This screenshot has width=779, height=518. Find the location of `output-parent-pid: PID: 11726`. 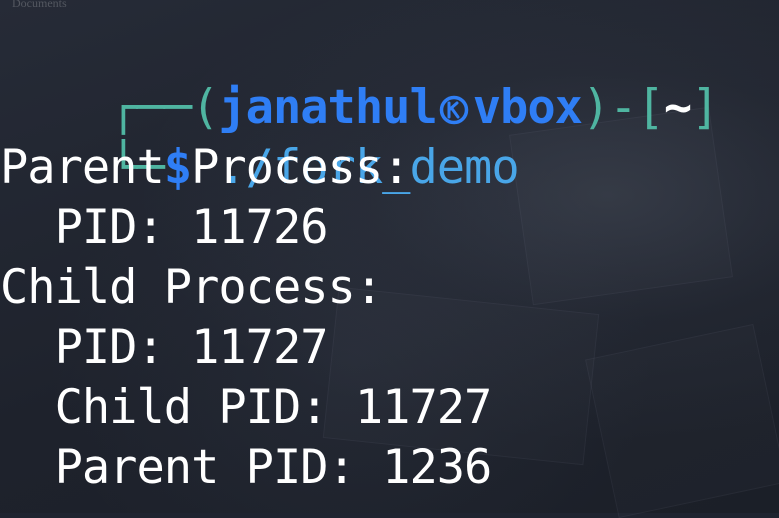

output-parent-pid: PID: 11726 is located at coordinates (164, 227).